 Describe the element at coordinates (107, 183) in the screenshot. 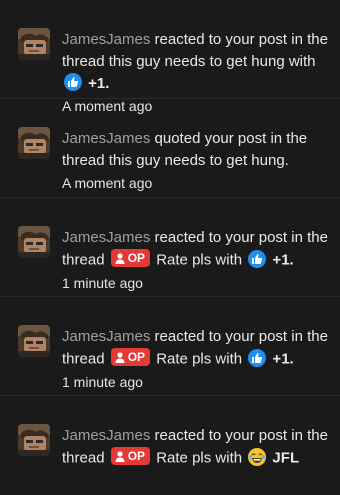

I see `timestamp: A moment ago` at that location.